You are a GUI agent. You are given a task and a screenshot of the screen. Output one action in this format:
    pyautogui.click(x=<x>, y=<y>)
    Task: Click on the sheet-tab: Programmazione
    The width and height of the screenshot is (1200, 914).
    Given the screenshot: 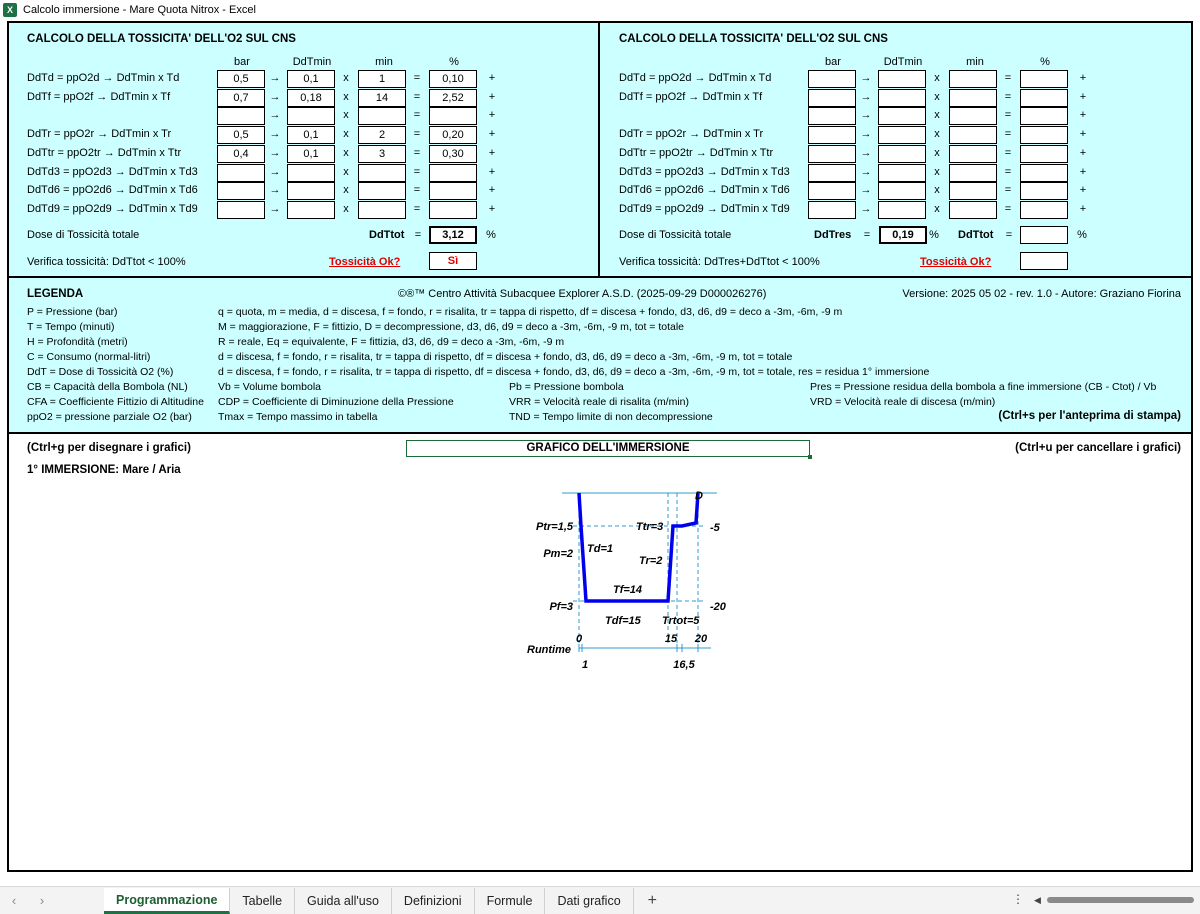 What is the action you would take?
    pyautogui.click(x=167, y=900)
    